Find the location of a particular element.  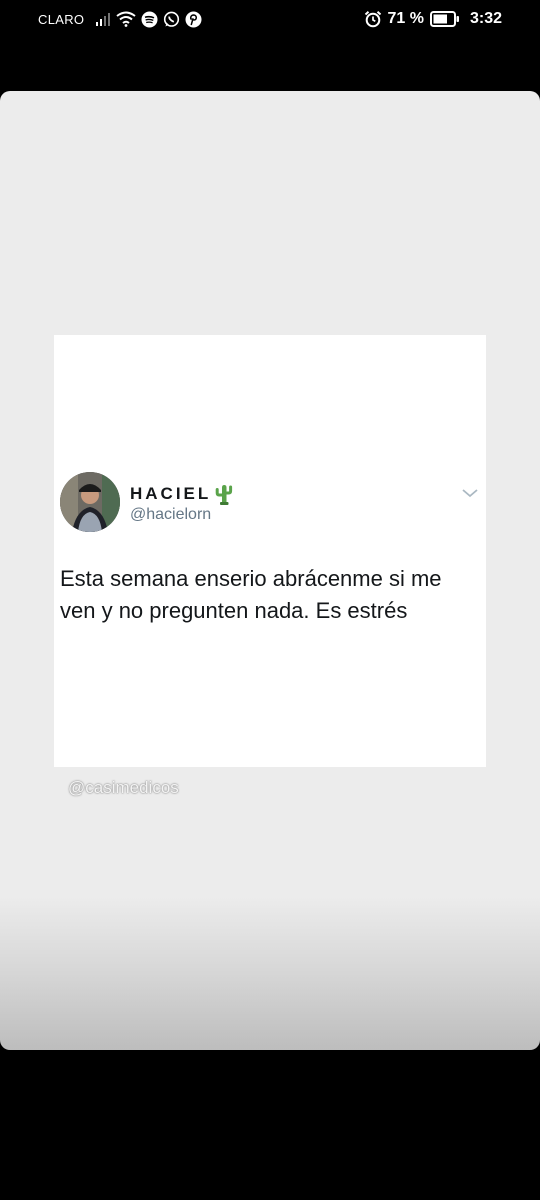

spotify-icon is located at coordinates (149, 19).